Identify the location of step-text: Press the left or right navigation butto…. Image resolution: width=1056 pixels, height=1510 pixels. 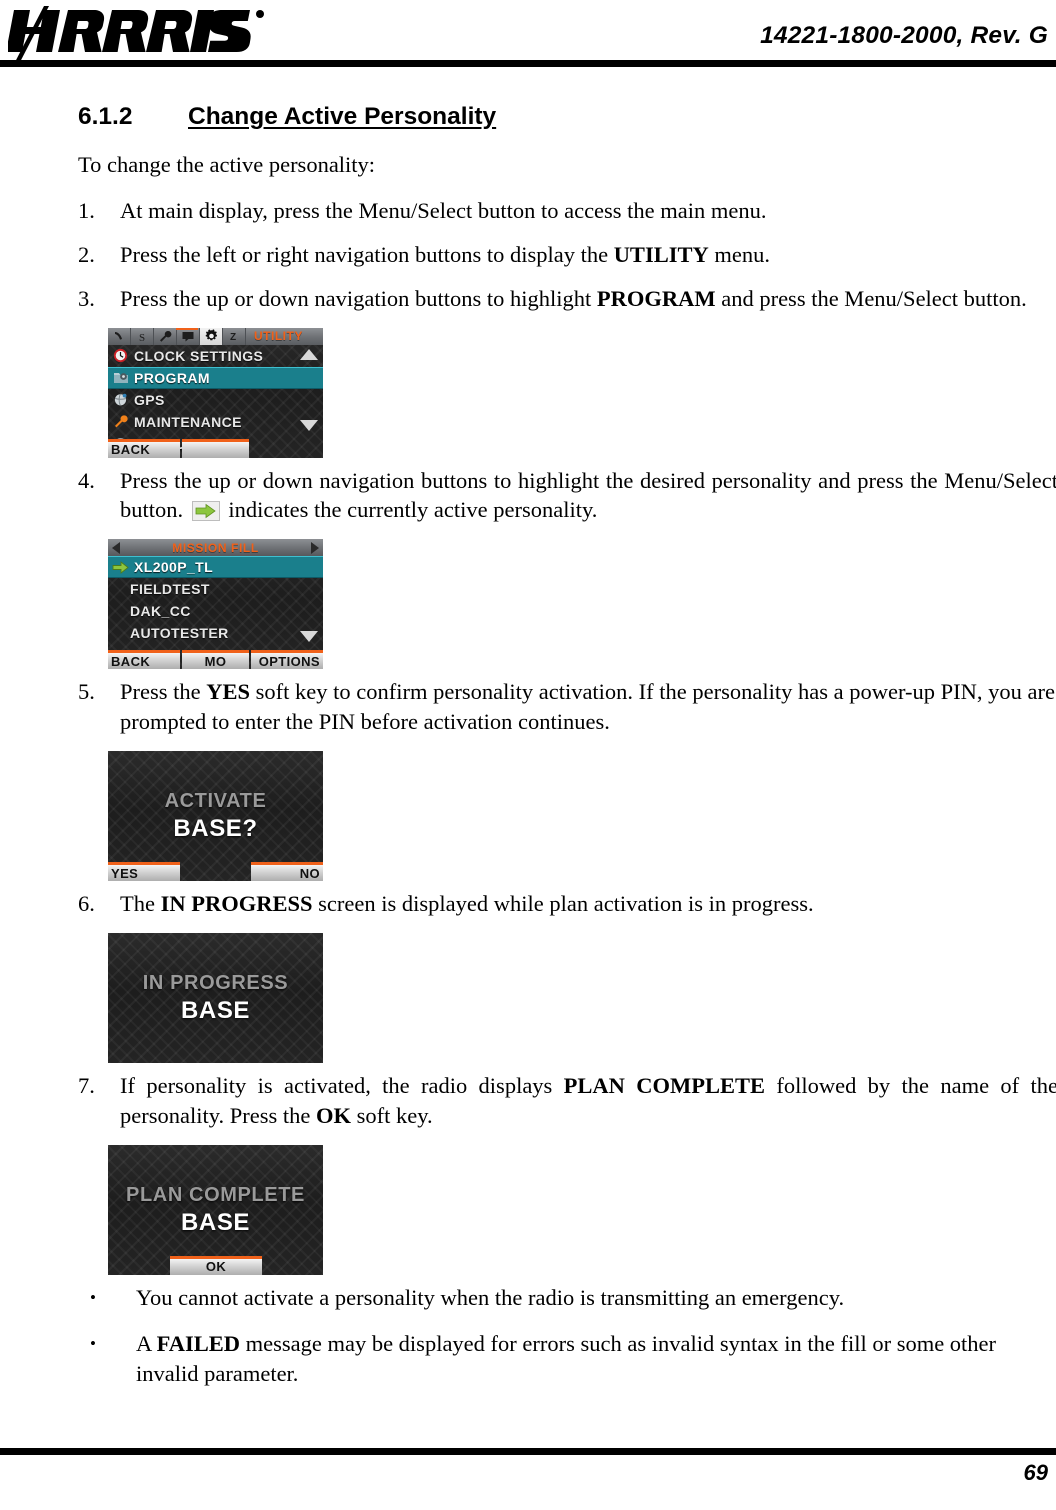
(588, 255).